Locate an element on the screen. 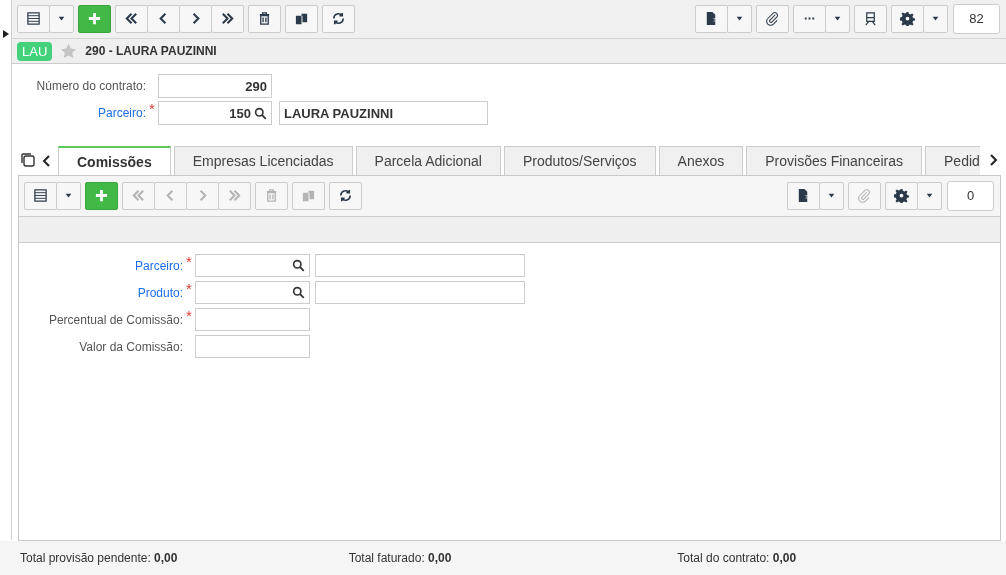 The width and height of the screenshot is (1006, 575). expand-arrow-icon is located at coordinates (6, 34).